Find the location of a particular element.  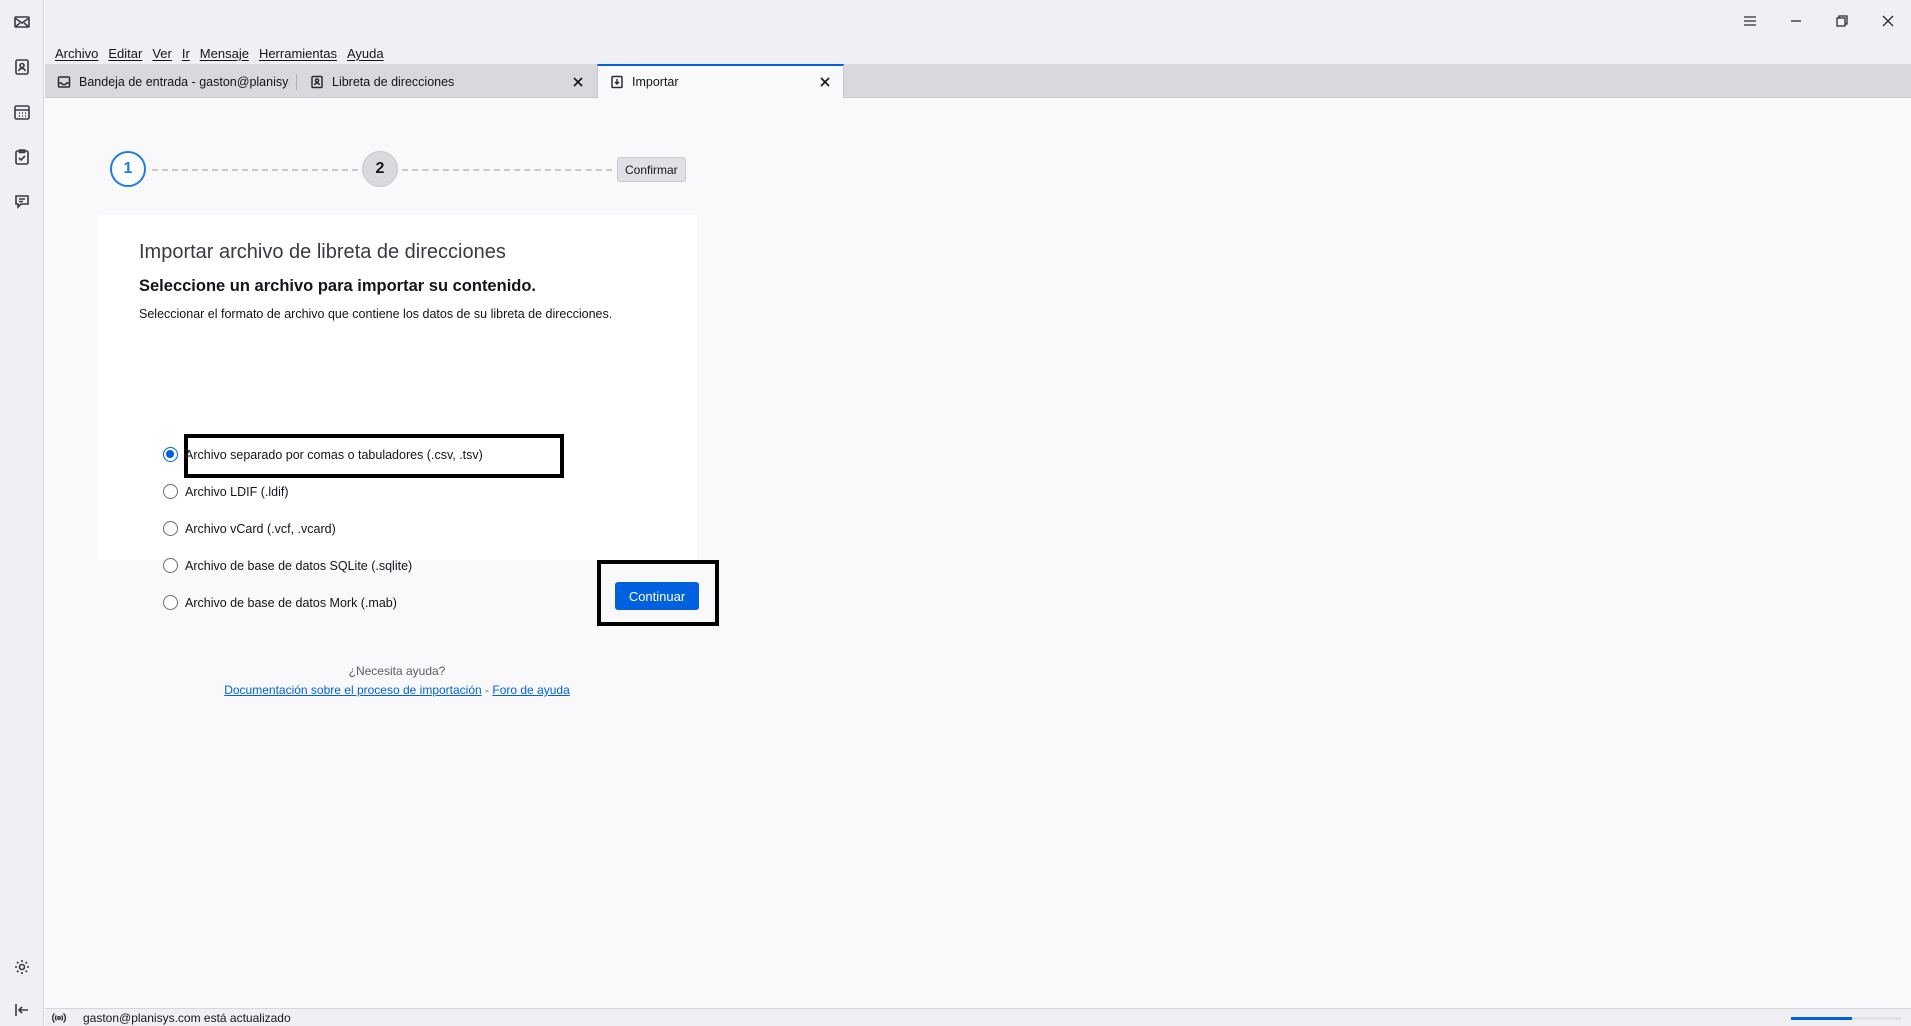

support-forum-link: Foro de ayuda is located at coordinates (530, 690).